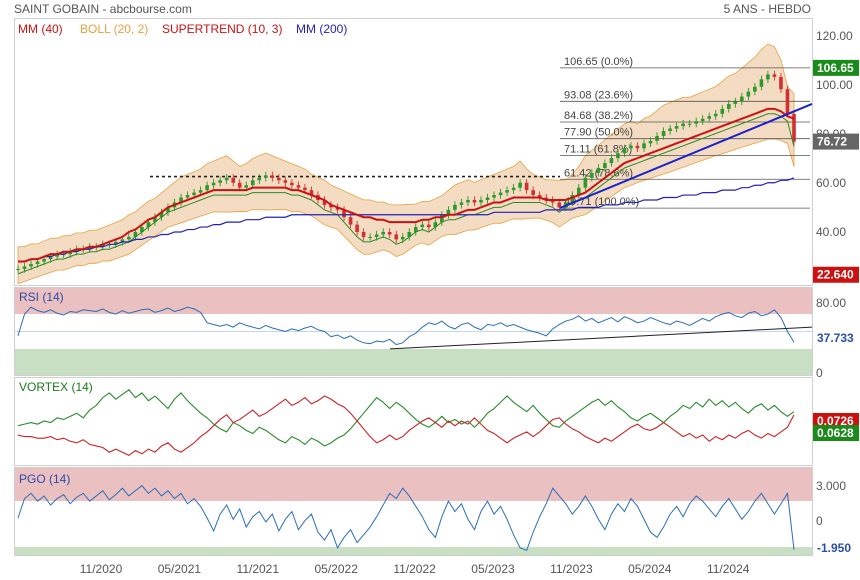  I want to click on fib-level-label: 106.65 (0.0%), so click(598, 62).